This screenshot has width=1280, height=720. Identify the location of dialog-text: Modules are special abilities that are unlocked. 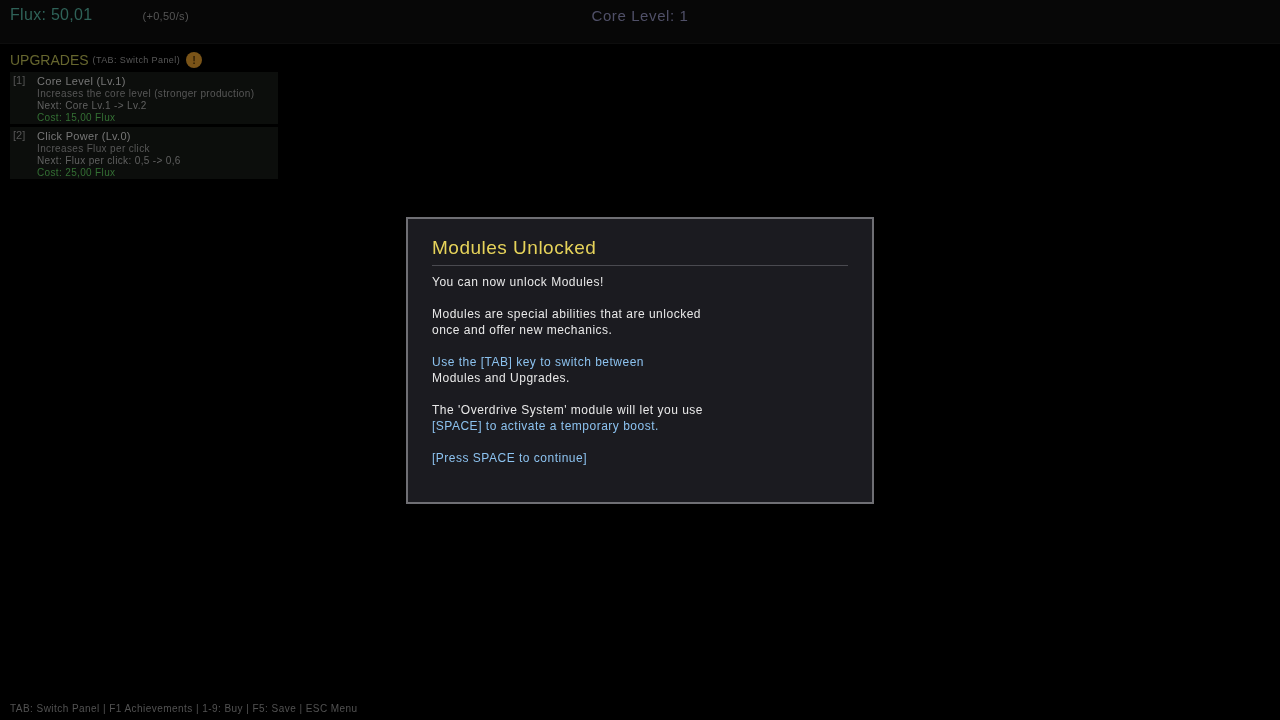
(566, 313).